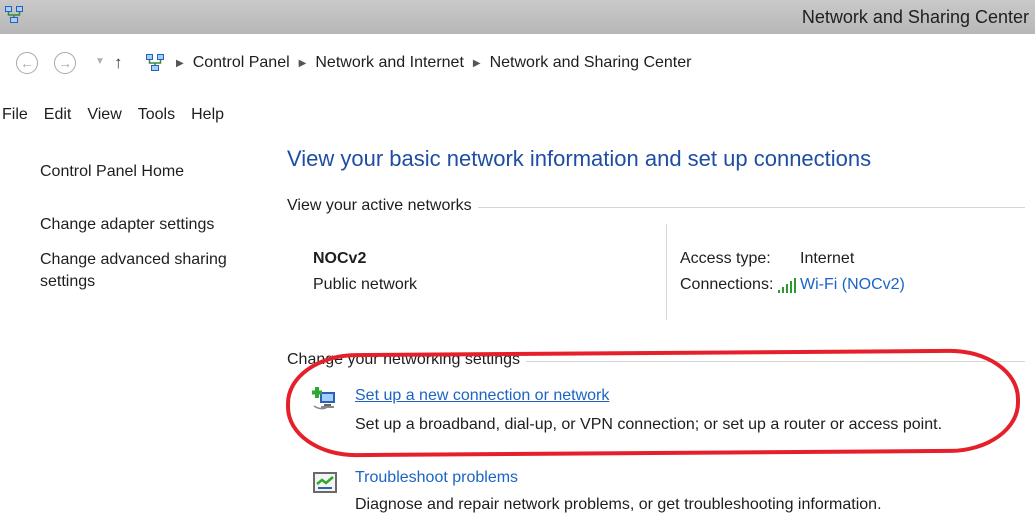  Describe the element at coordinates (382, 206) in the screenshot. I see `active-networks-header: View your active networks` at that location.